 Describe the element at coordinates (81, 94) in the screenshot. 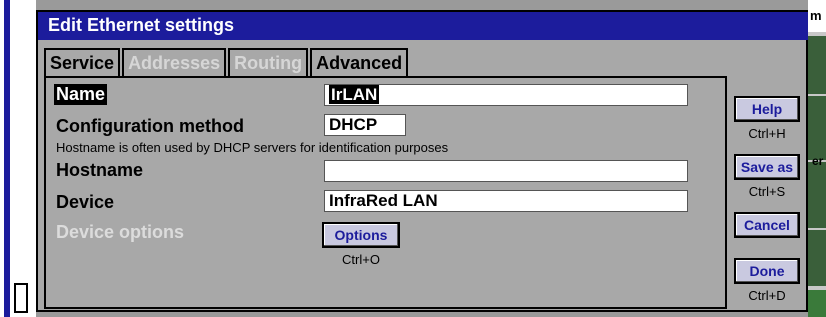

I see `name-label: Name` at that location.